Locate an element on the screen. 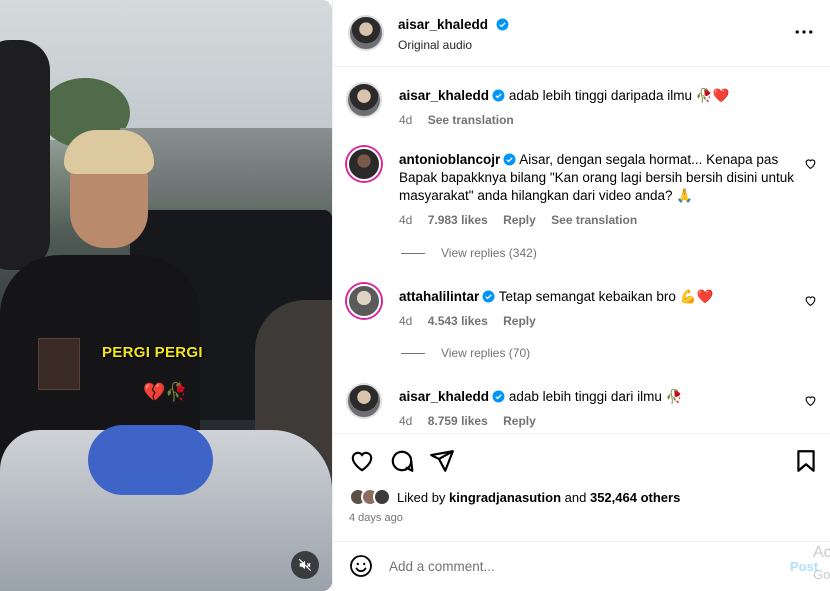  view-replies-button: View replies (70) is located at coordinates (465, 353).